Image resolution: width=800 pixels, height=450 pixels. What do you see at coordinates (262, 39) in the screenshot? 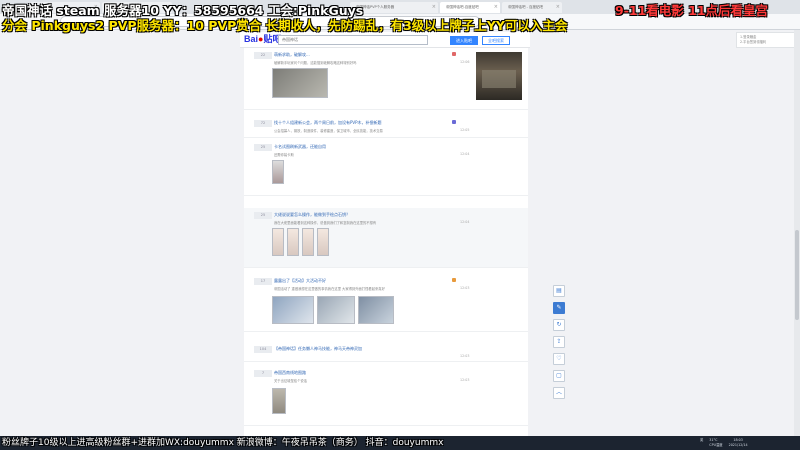
I see `baidu-logo: Bai●贴吧` at bounding box center [262, 39].